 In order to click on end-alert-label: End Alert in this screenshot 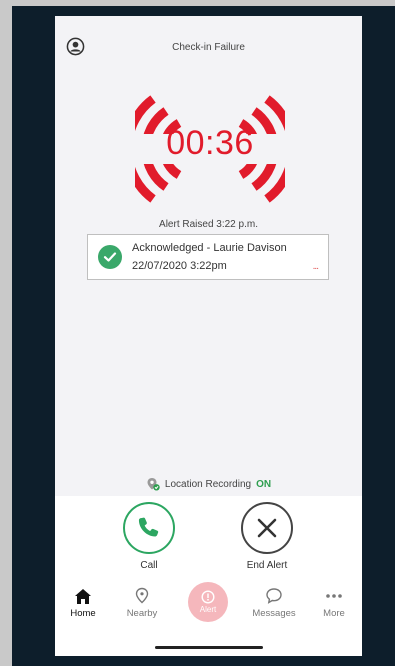, I will do `click(267, 565)`.